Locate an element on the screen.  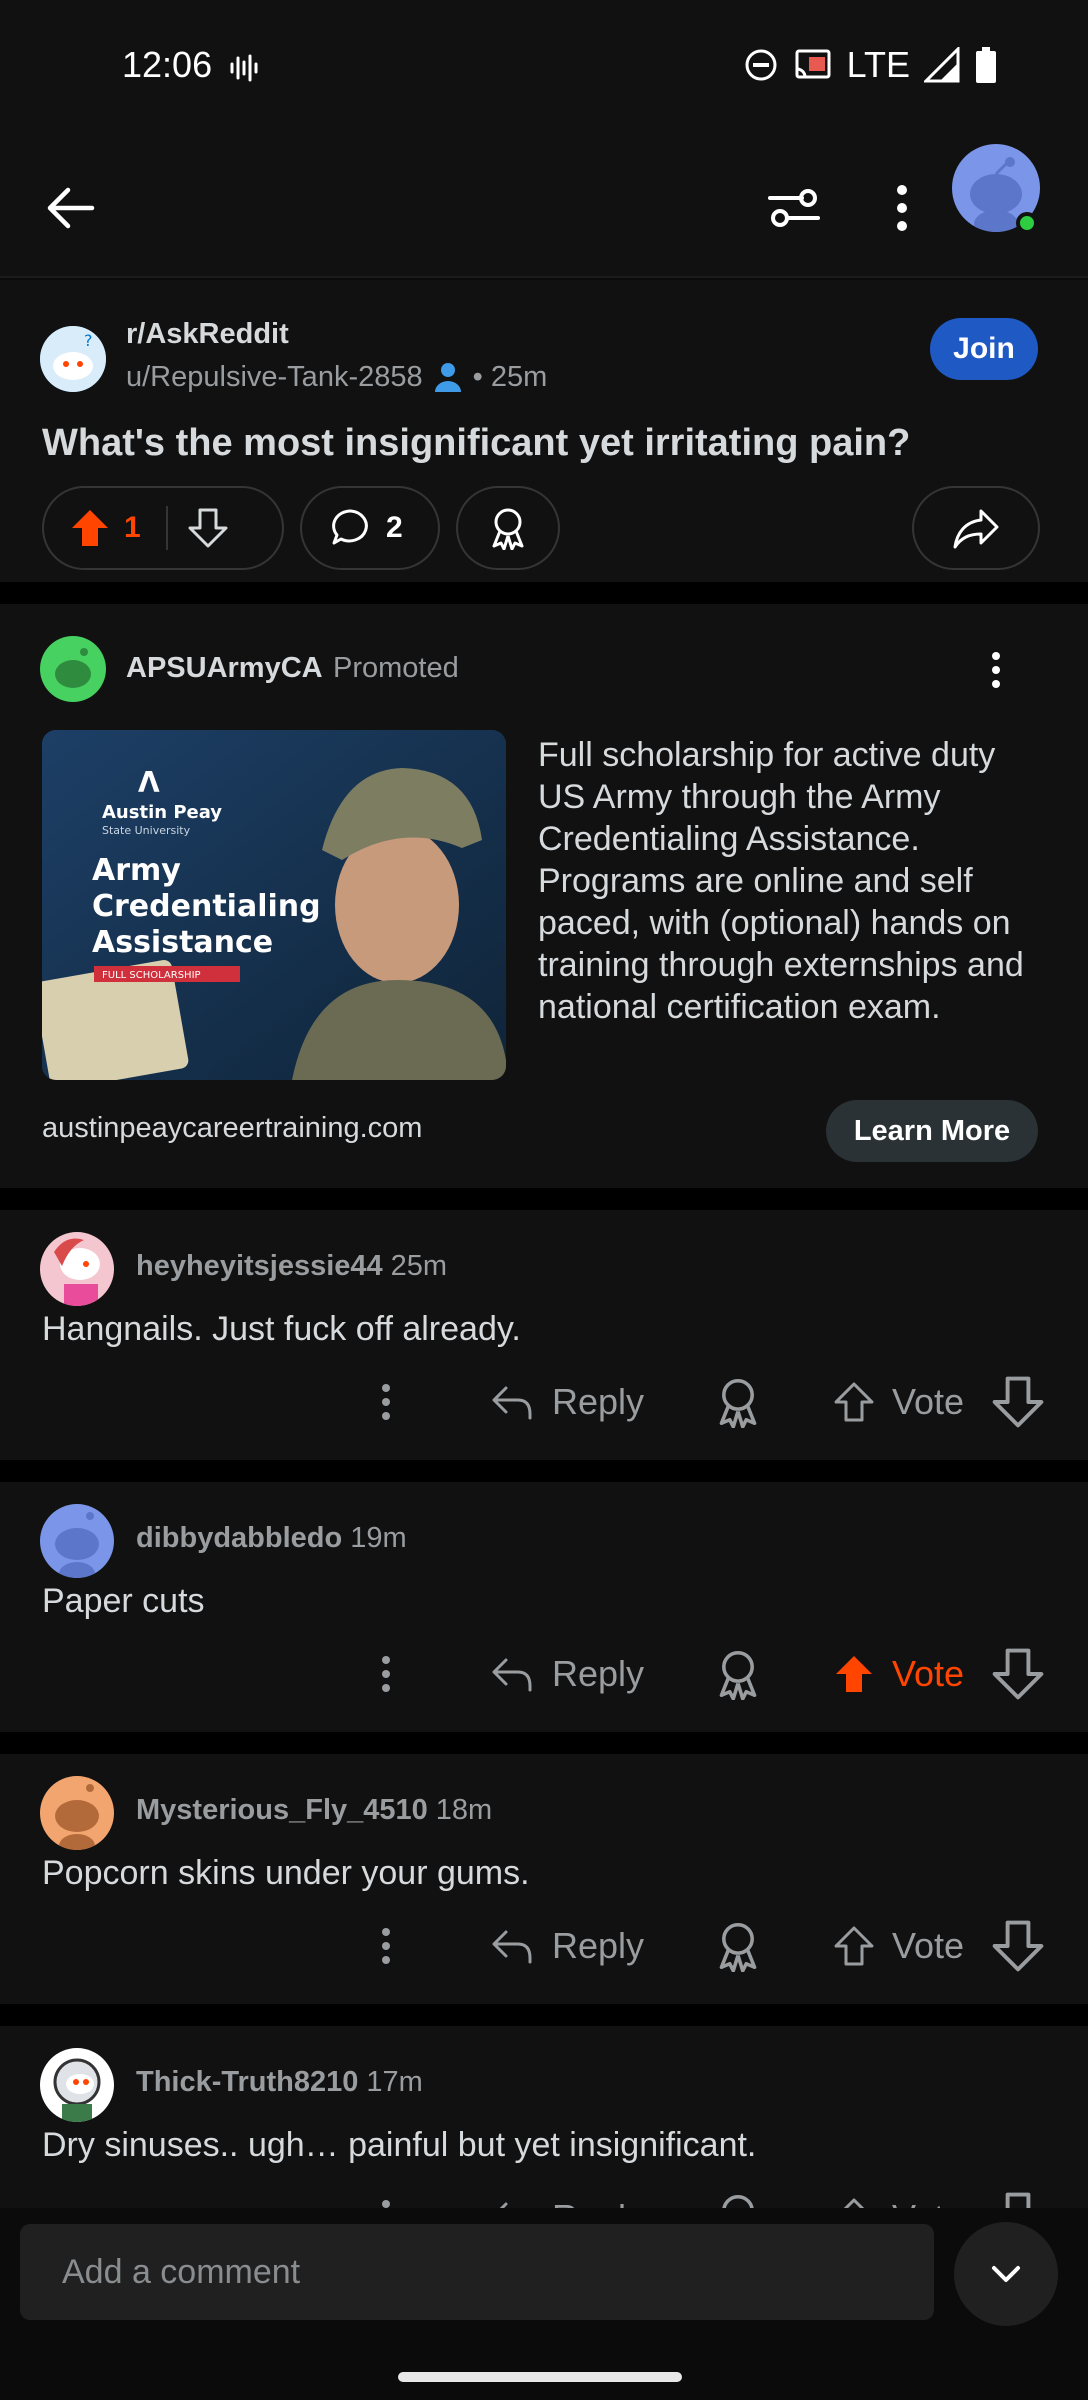
comment-username: dibbydabbledo is located at coordinates (239, 1538).